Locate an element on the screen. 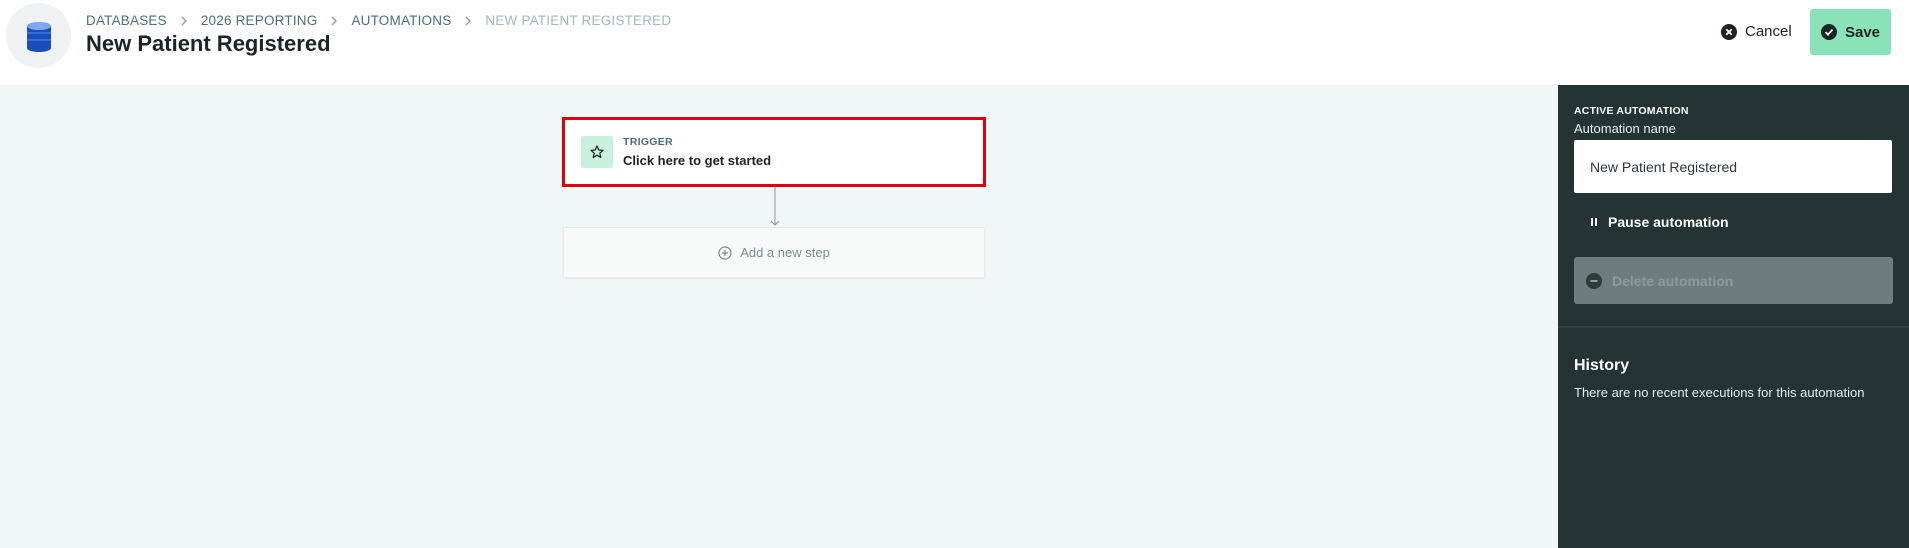 The image size is (1909, 548). pause-automation-button: Pause automation is located at coordinates (1733, 222).